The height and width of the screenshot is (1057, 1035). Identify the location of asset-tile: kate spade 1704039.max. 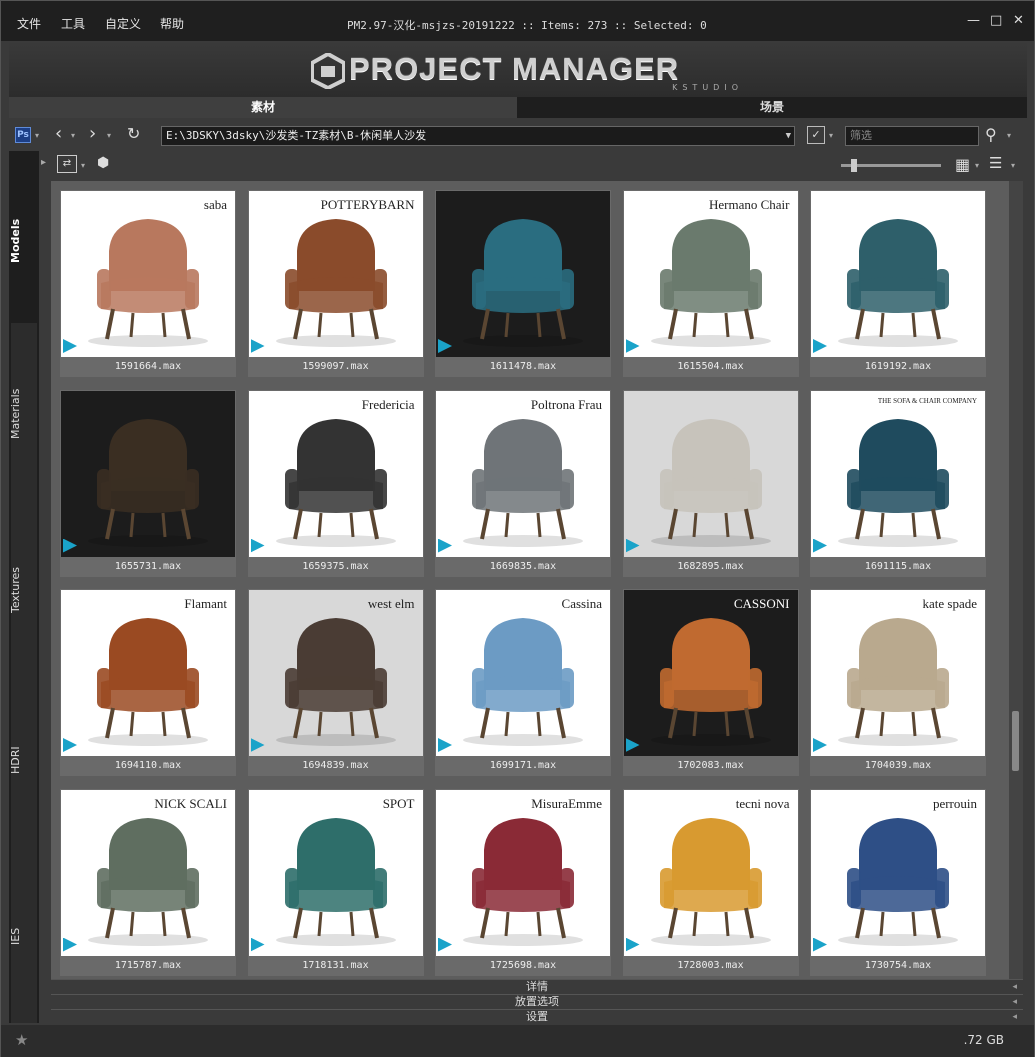
(898, 682).